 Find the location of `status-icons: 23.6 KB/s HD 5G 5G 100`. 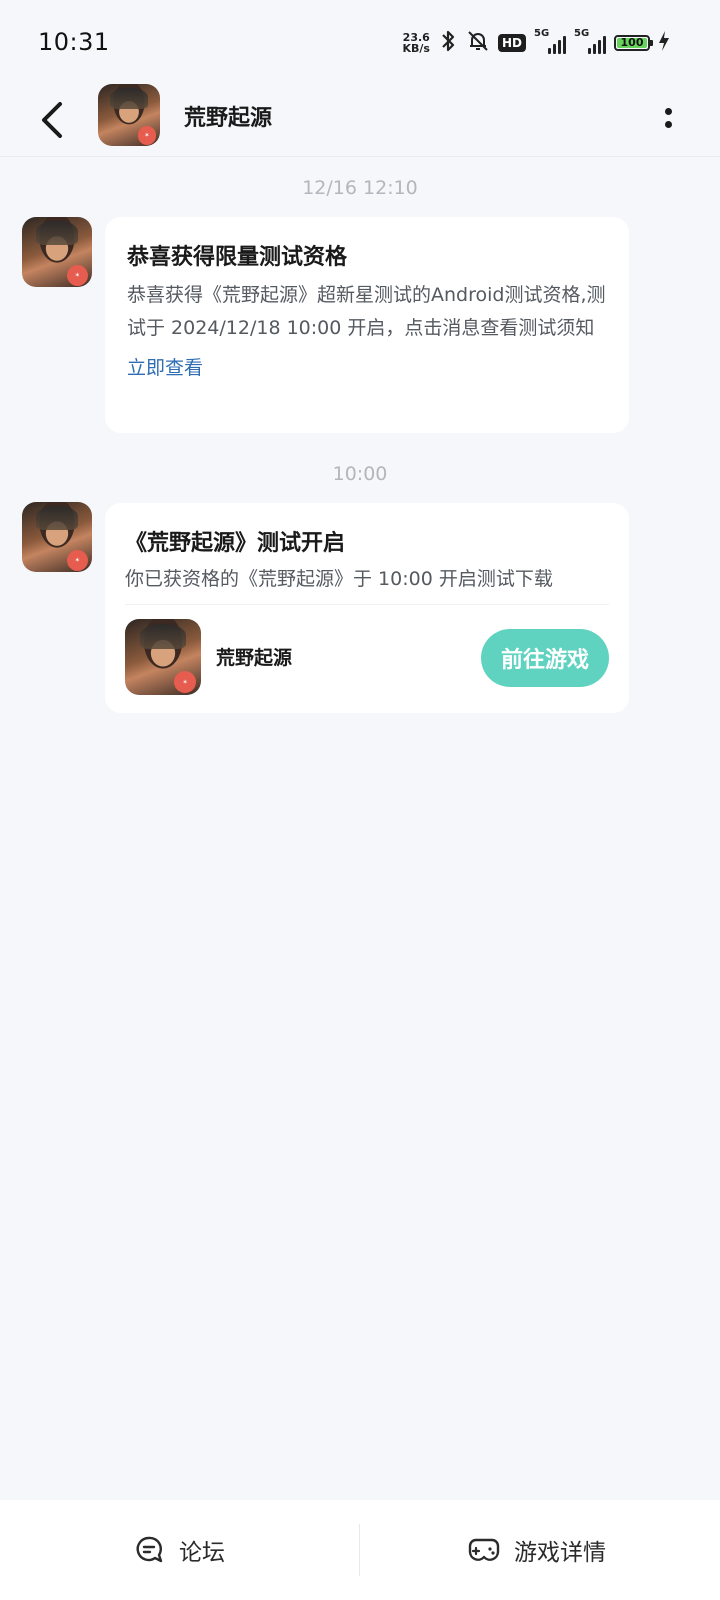

status-icons: 23.6 KB/s HD 5G 5G 100 is located at coordinates (537, 43).